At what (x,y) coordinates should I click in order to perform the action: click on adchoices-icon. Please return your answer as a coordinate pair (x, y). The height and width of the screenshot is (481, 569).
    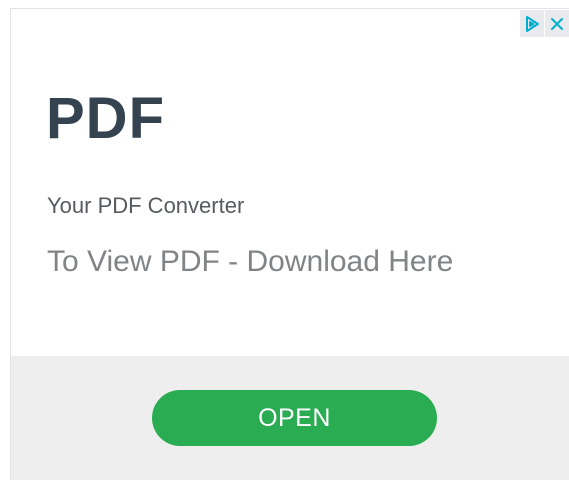
    Looking at the image, I should click on (532, 23).